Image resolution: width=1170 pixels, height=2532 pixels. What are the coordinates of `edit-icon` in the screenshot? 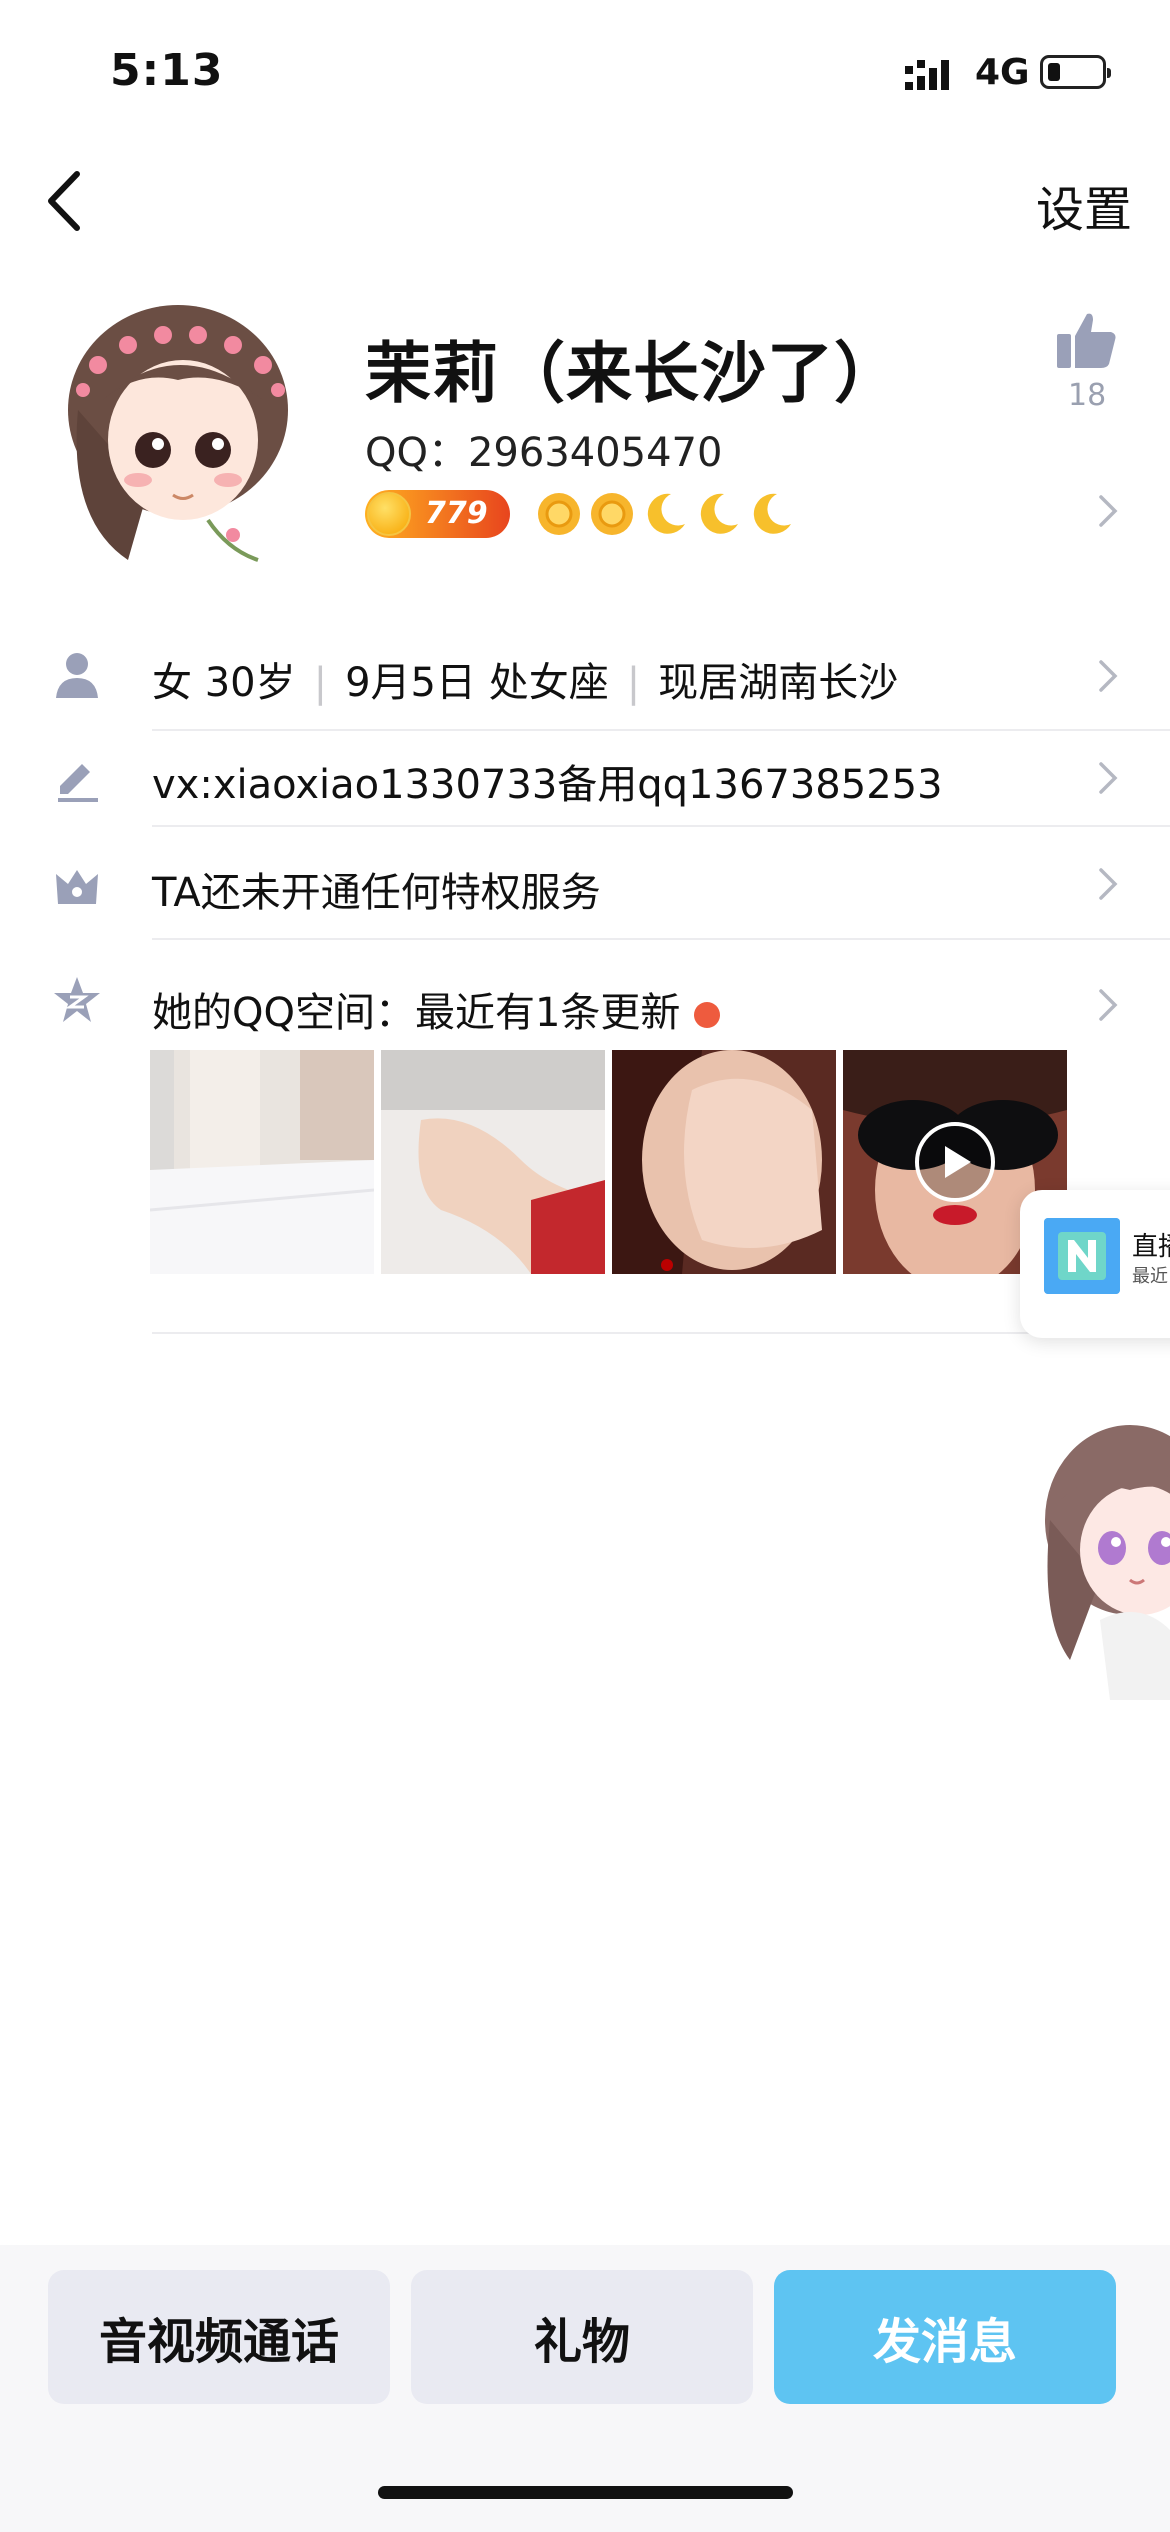 It's located at (78, 783).